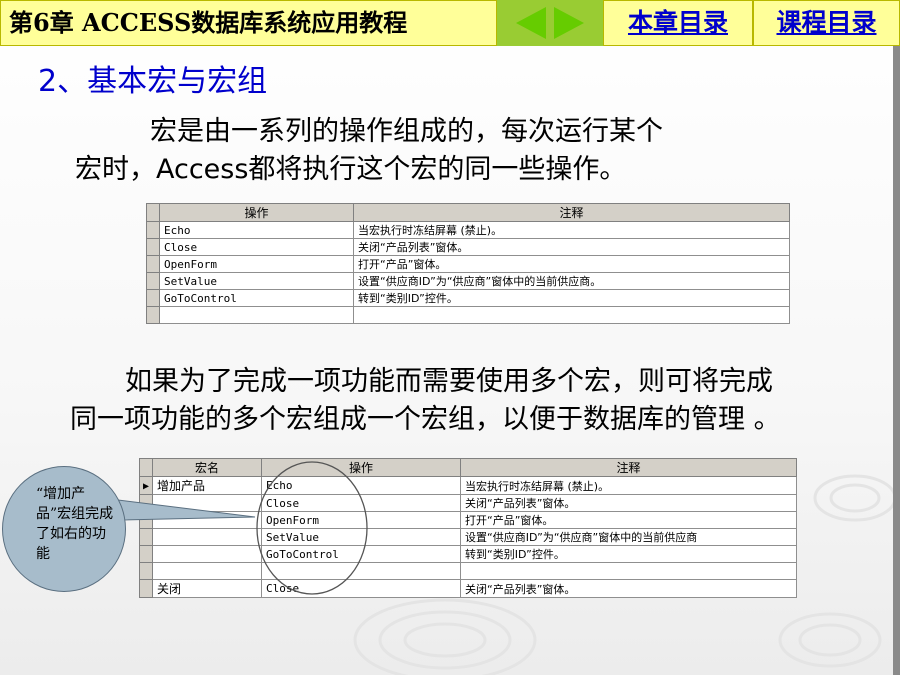 This screenshot has height=675, width=900. What do you see at coordinates (628, 537) in the screenshot?
I see `comment-cell: 设置“供应商ID”为“供应商”窗体中的当前供应商` at bounding box center [628, 537].